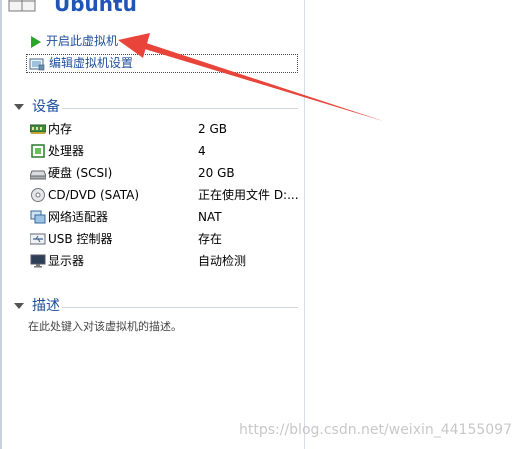 The width and height of the screenshot is (522, 449). What do you see at coordinates (80, 239) in the screenshot?
I see `device-name: USB 控制器` at bounding box center [80, 239].